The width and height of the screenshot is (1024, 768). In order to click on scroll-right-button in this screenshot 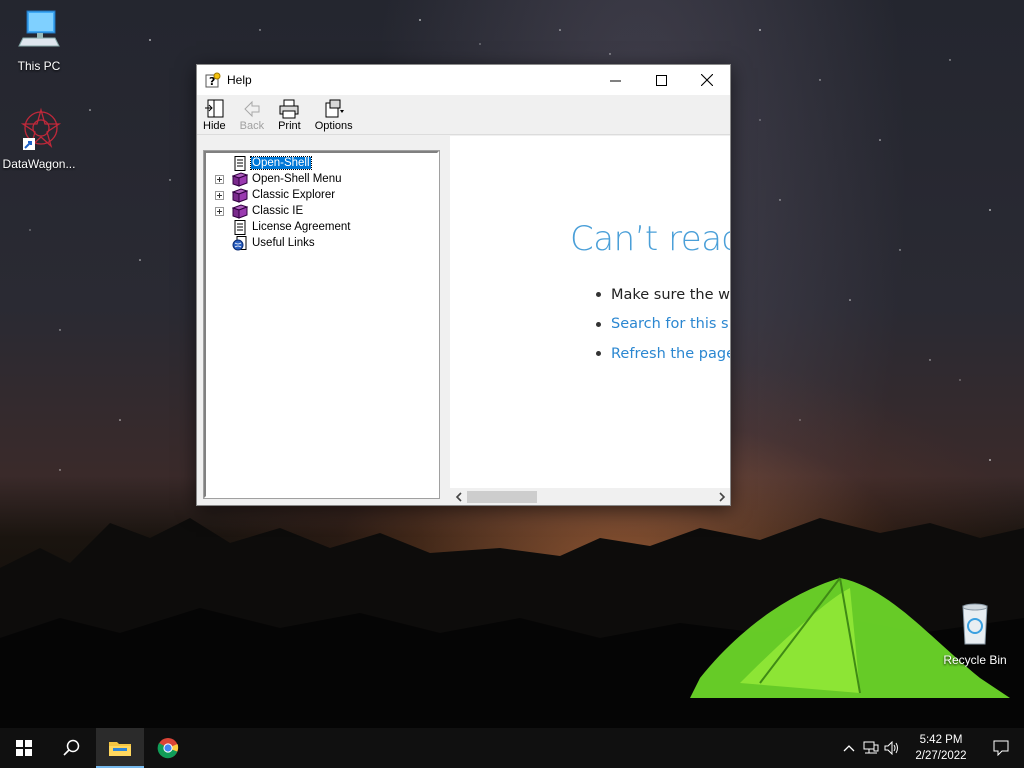, I will do `click(721, 496)`.